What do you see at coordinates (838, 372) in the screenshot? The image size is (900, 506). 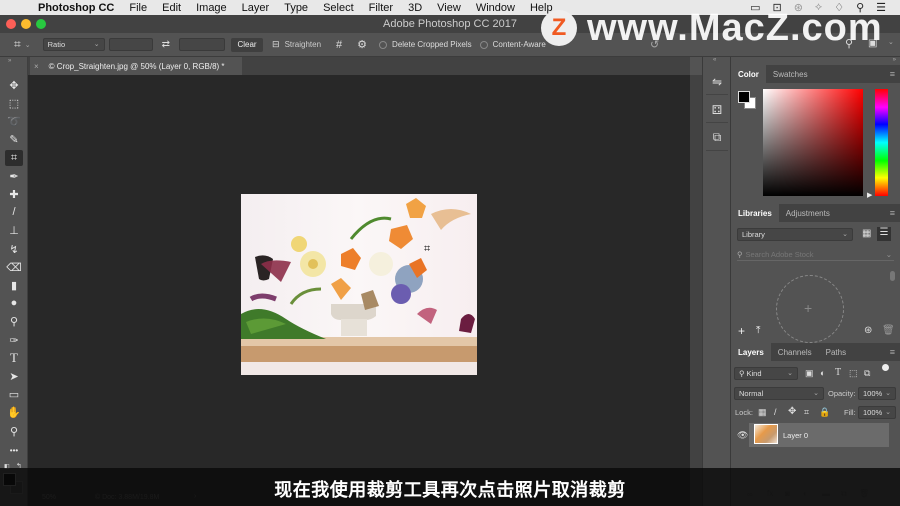 I see `filter-type-layers-icon: T` at bounding box center [838, 372].